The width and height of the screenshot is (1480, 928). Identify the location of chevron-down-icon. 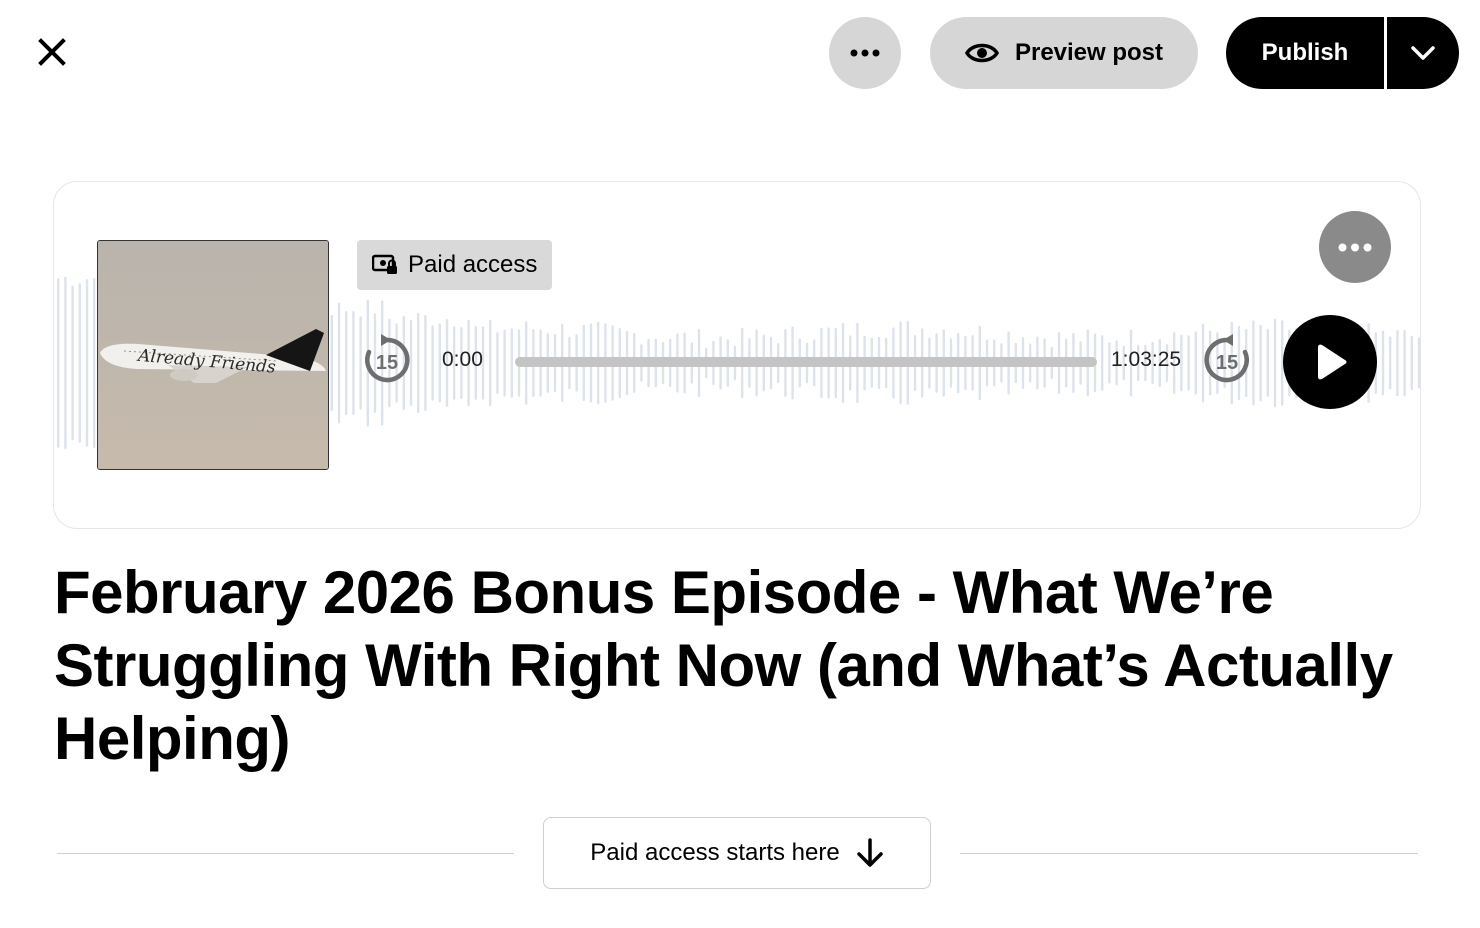
(1423, 53).